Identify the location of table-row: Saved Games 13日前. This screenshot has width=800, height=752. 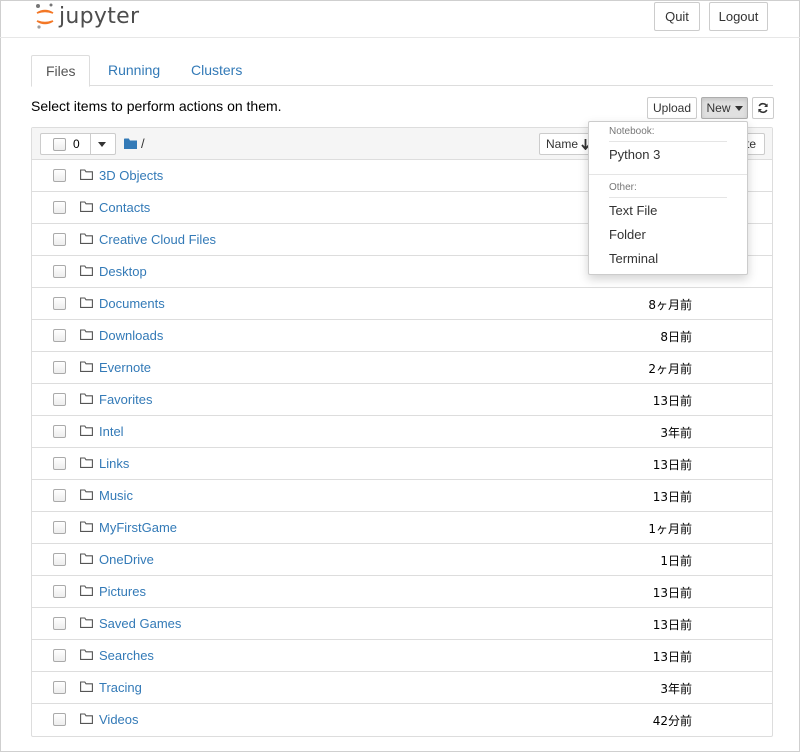
(402, 624).